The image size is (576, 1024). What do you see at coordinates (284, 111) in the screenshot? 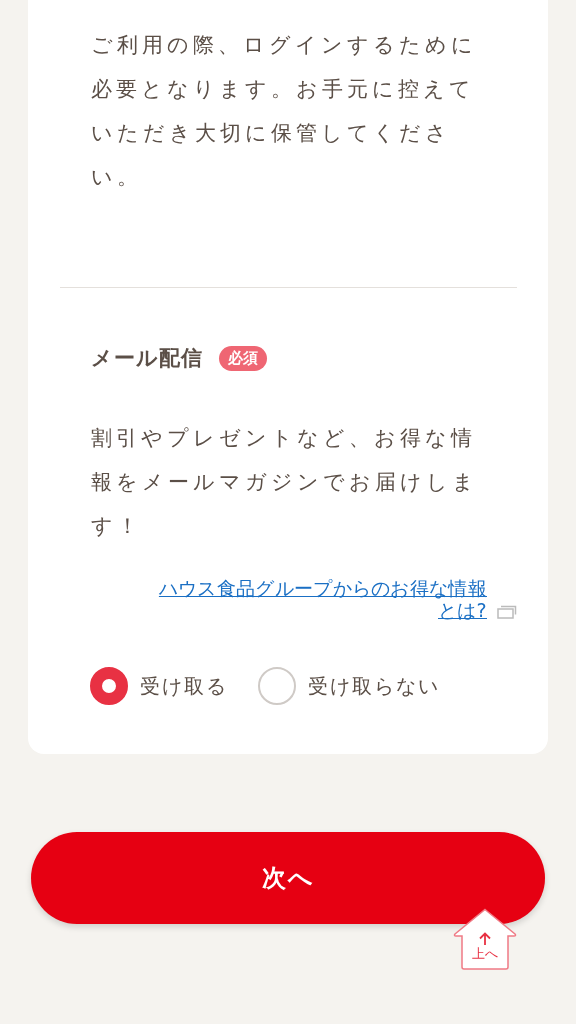
I see `password-note: ご利用の際、ログインするために必要となります。お手元に控えていただき大切に保管してください。` at bounding box center [284, 111].